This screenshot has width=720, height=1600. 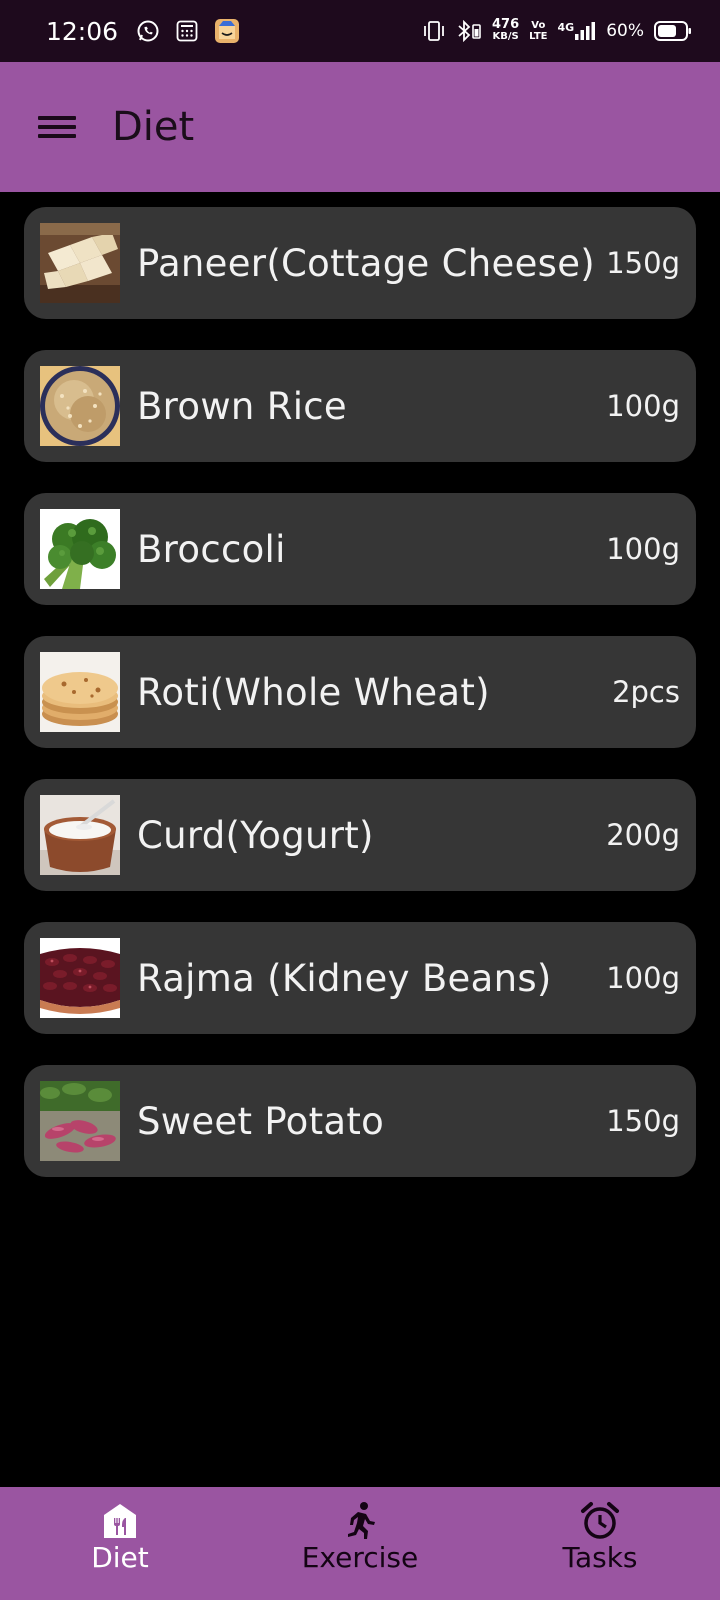 I want to click on list-item: Paneer(Cottage Cheese) 150g, so click(x=360, y=263).